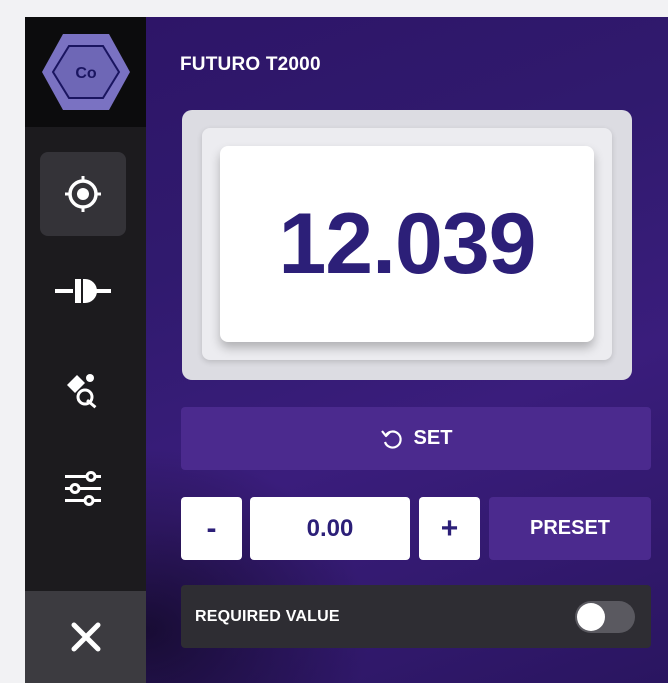 The image size is (668, 683). Describe the element at coordinates (330, 528) in the screenshot. I see `value-field: 0.00` at that location.